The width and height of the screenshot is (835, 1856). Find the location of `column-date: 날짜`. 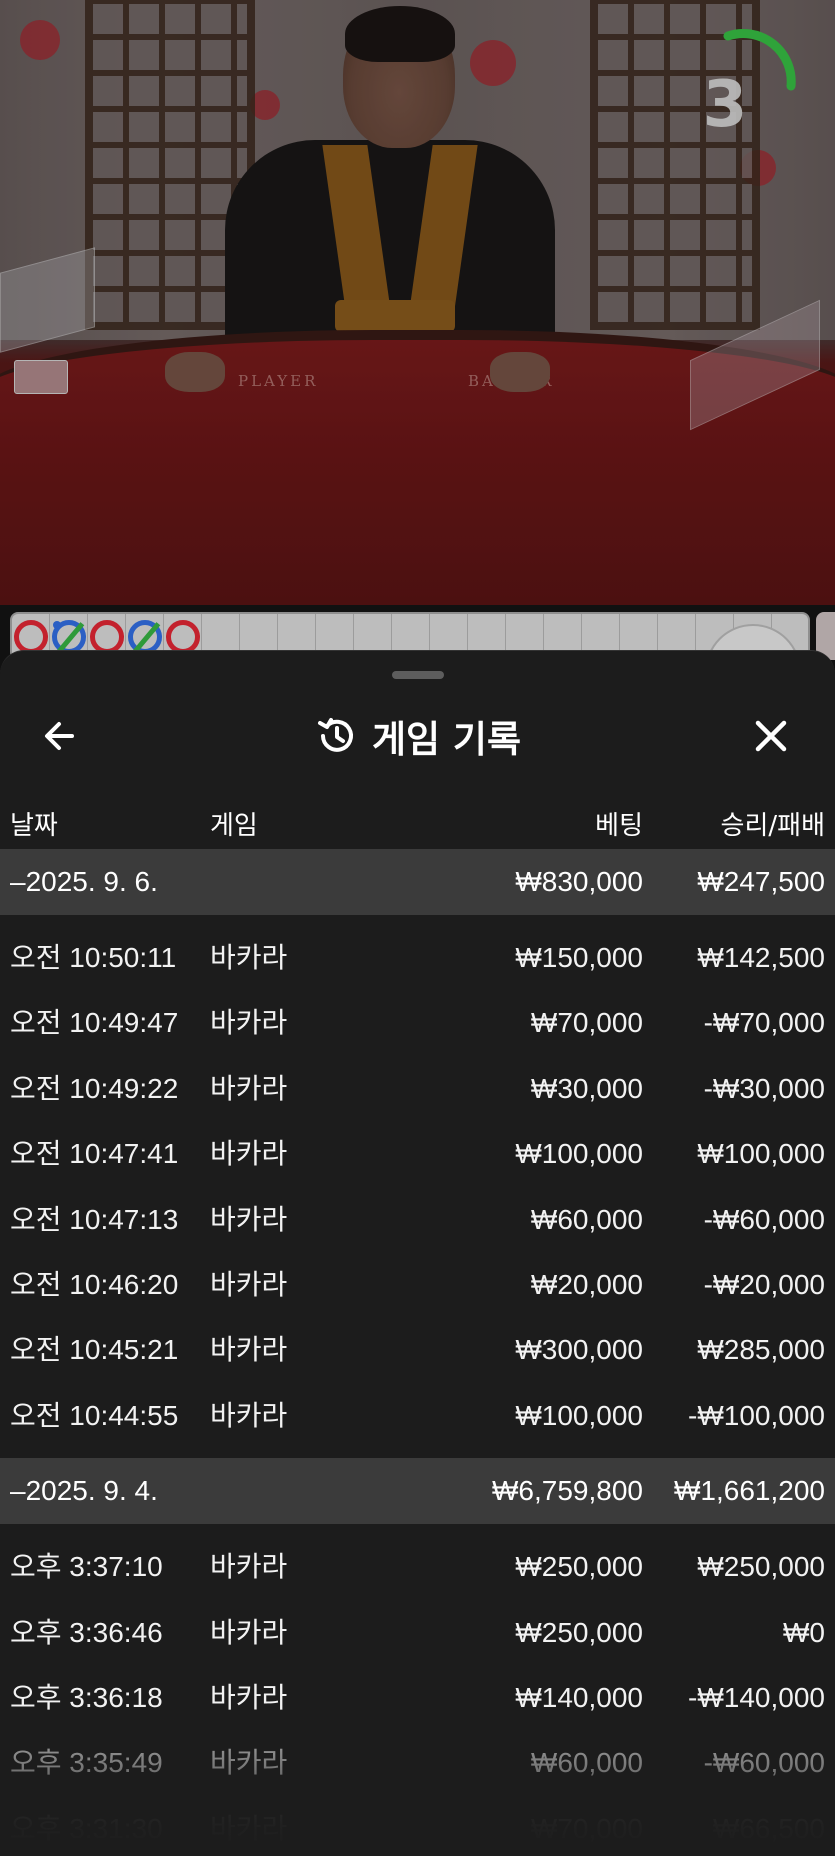

column-date: 날짜 is located at coordinates (34, 826).